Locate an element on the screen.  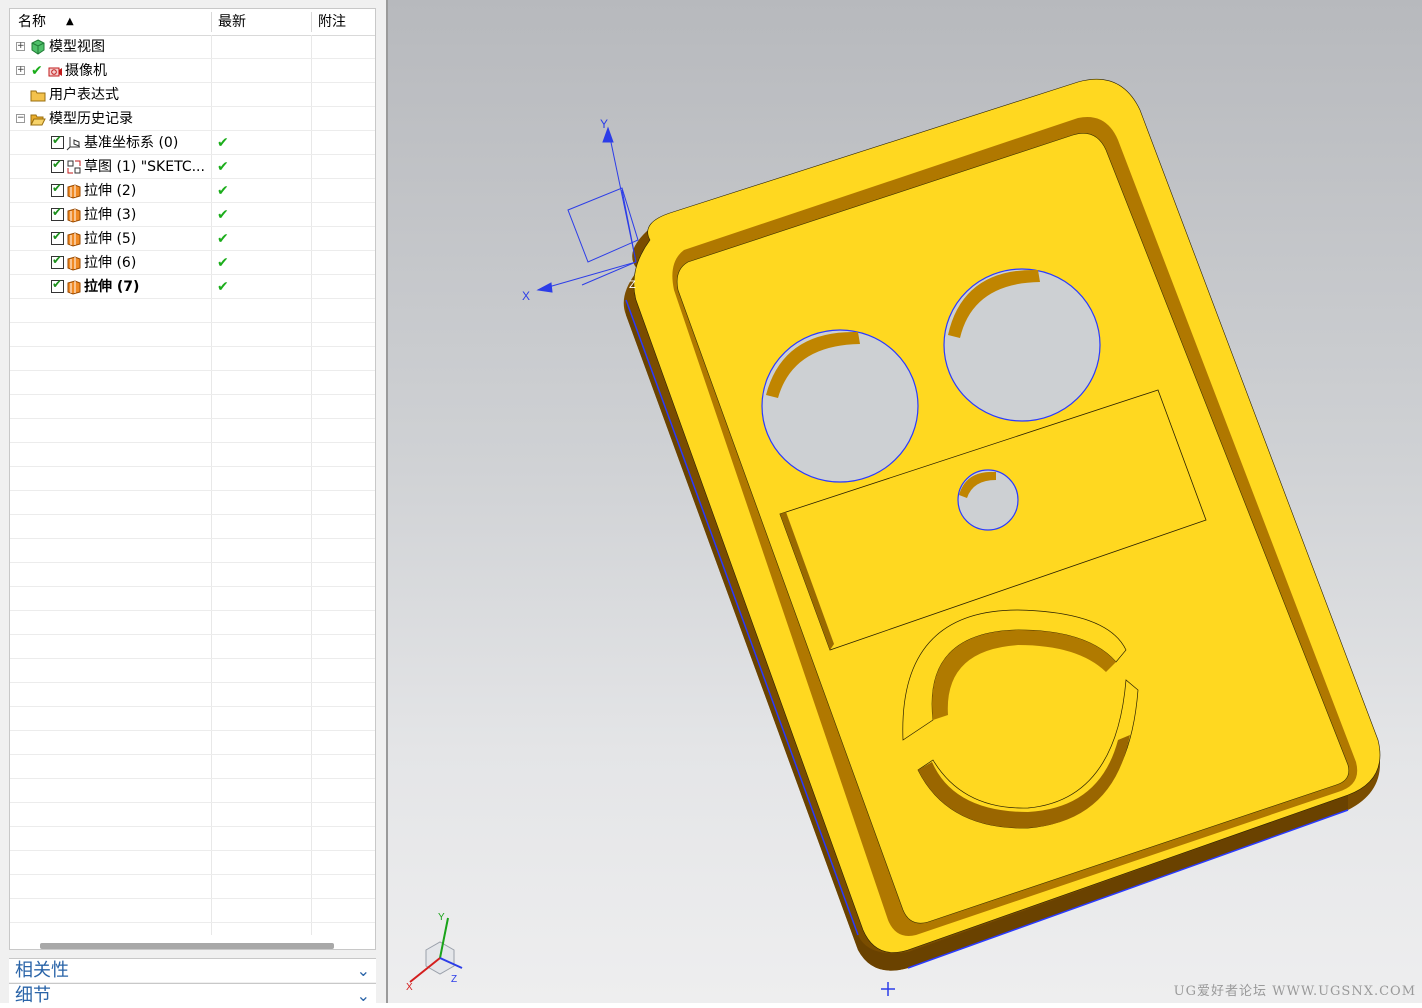
column-header-latest: 最新 is located at coordinates (232, 22).